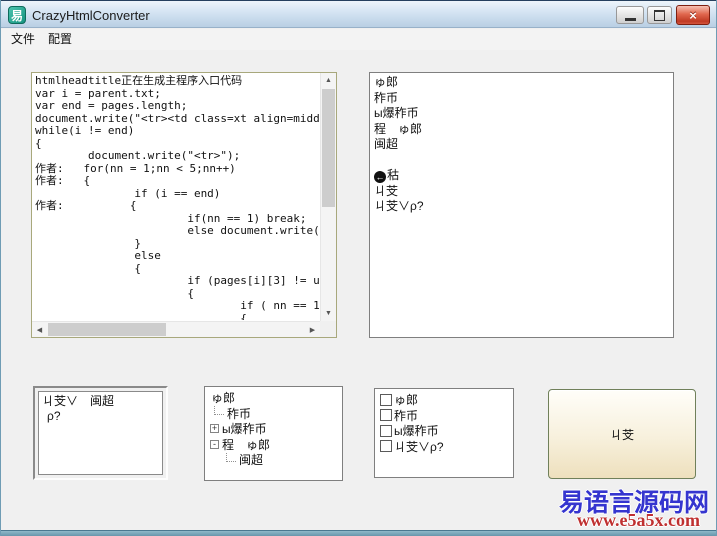 This screenshot has height=536, width=717. I want to click on convert-button-label: ㄐ芠, so click(621, 434).